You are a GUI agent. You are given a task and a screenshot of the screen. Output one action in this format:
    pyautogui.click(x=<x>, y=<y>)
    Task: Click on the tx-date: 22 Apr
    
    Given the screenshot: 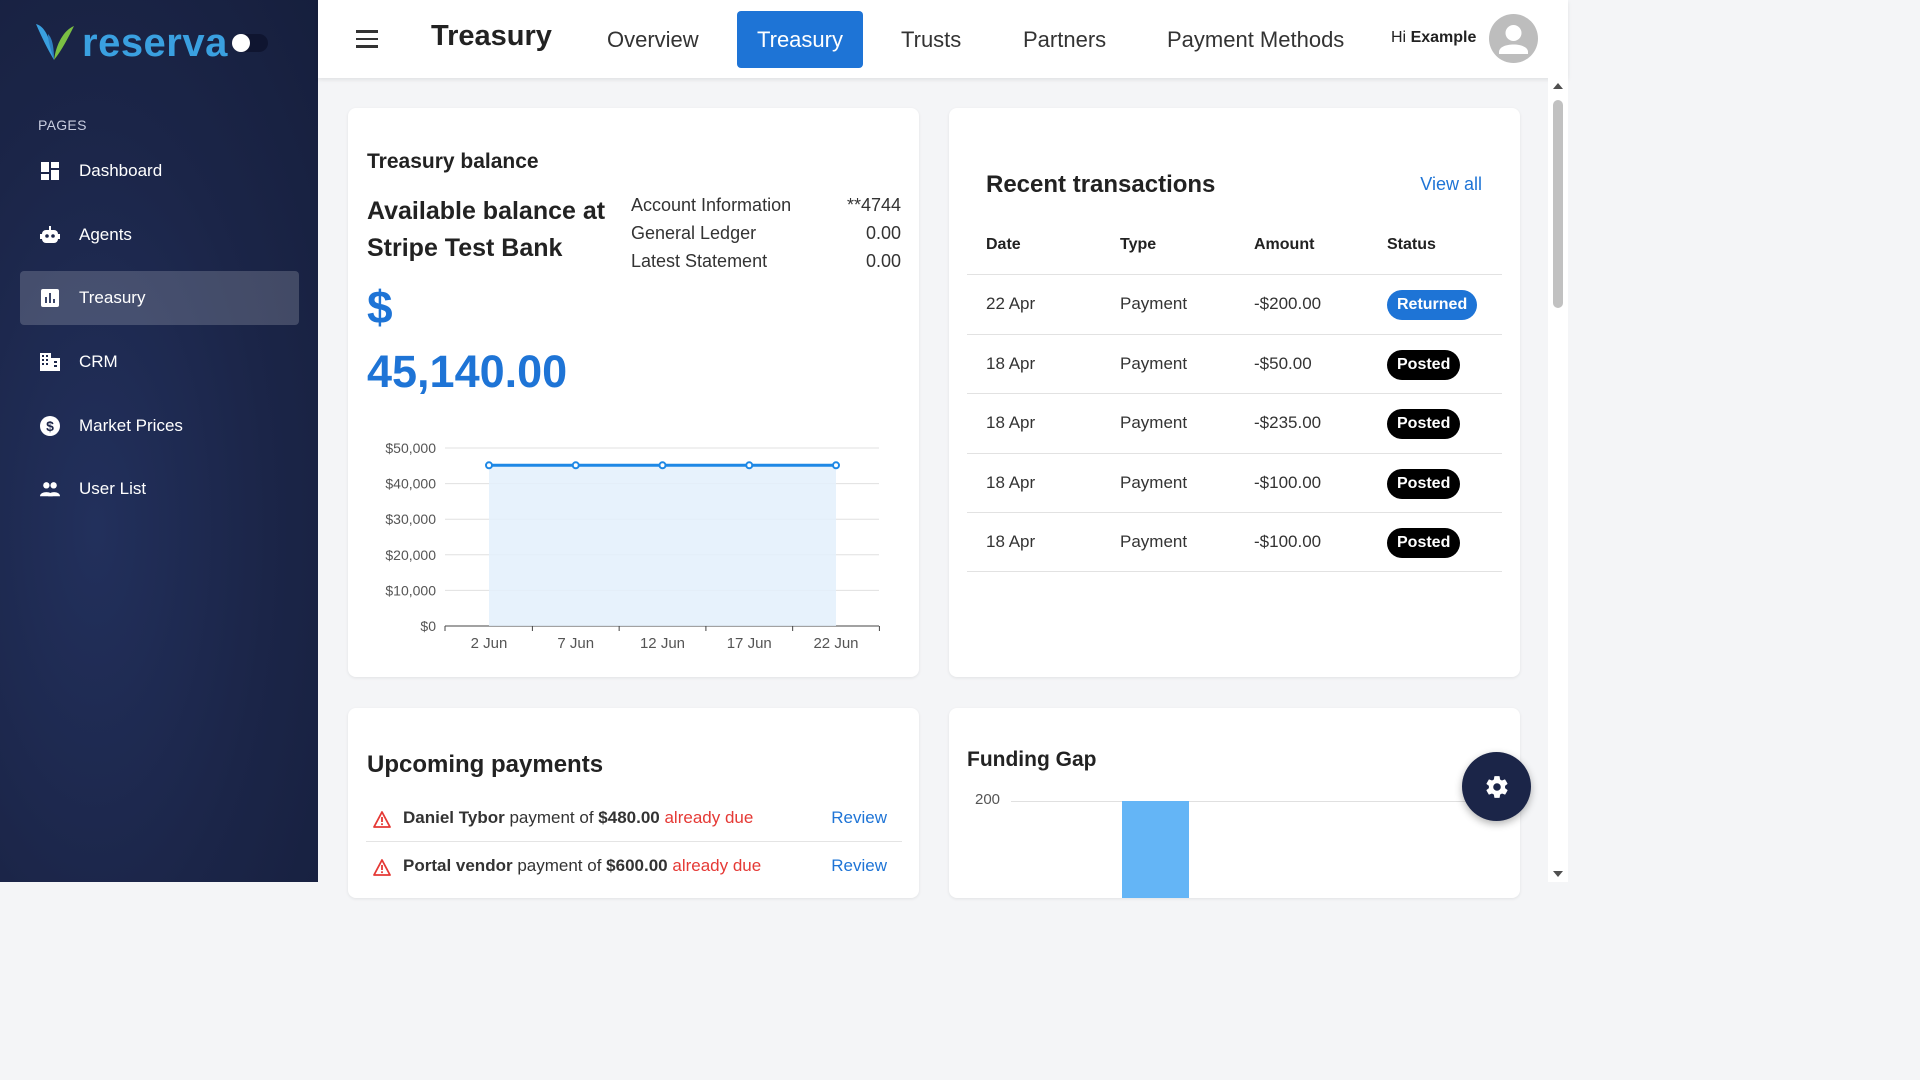 What is the action you would take?
    pyautogui.click(x=1011, y=303)
    